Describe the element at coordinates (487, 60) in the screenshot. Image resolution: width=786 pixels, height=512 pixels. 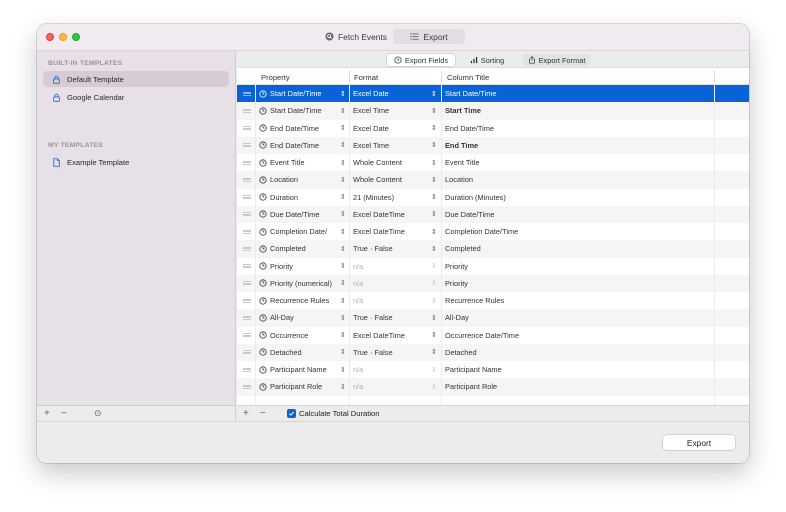
I see `tab-sorting: Sorting` at that location.